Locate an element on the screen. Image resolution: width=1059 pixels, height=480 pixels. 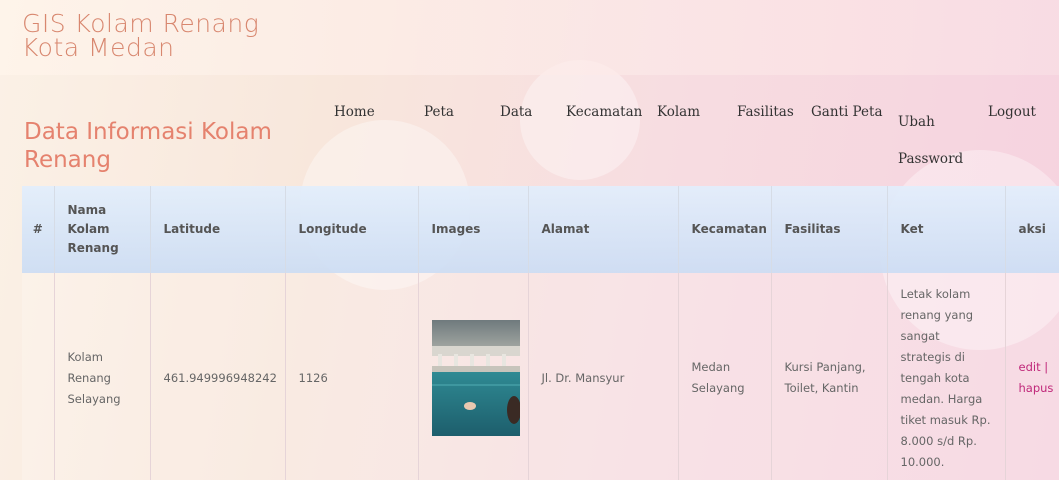
nav-kolam: Kolam is located at coordinates (678, 112).